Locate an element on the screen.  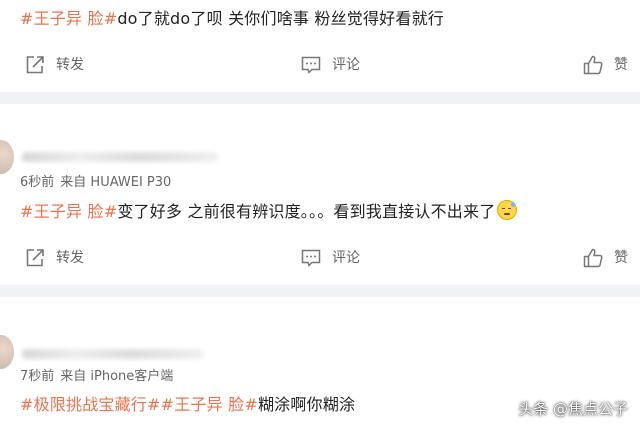
post-source: 来自 iPhone客户端 is located at coordinates (117, 376).